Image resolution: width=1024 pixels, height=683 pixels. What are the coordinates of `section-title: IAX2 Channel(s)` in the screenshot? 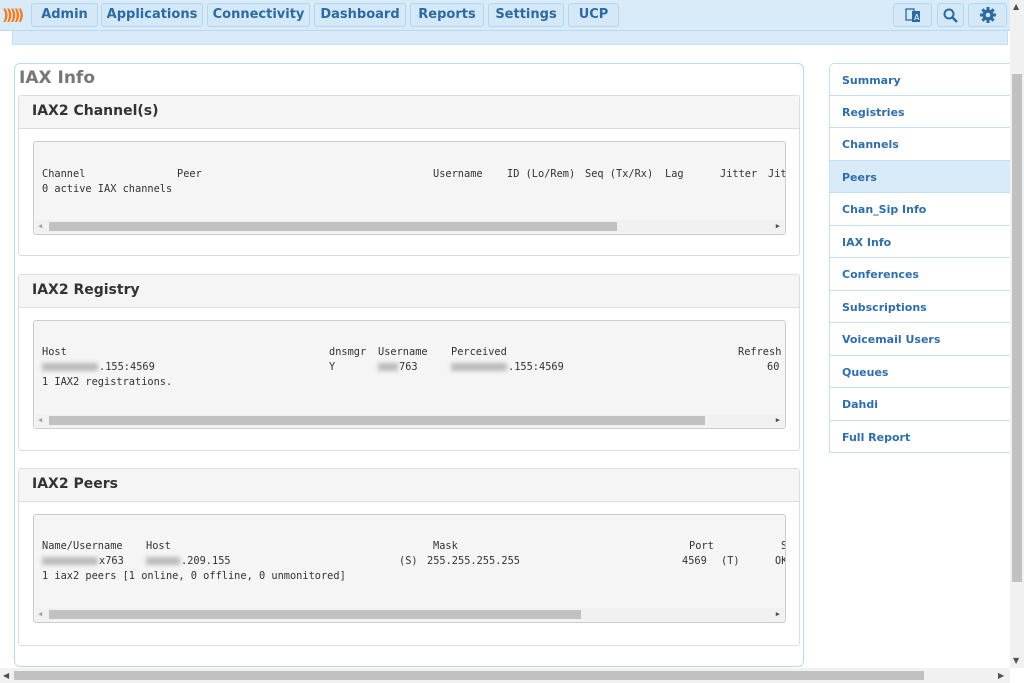 It's located at (409, 112).